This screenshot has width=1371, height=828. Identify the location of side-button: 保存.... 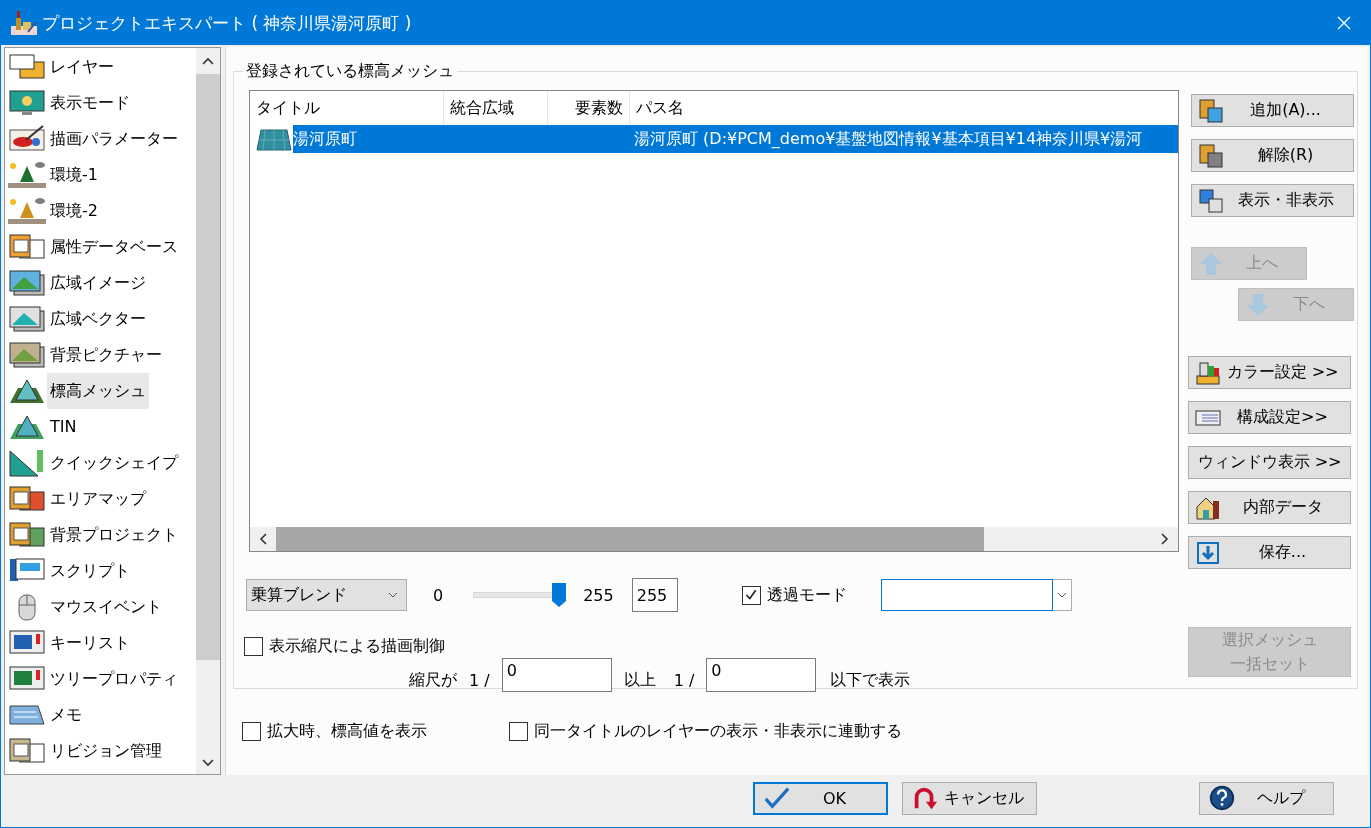
(1269, 552).